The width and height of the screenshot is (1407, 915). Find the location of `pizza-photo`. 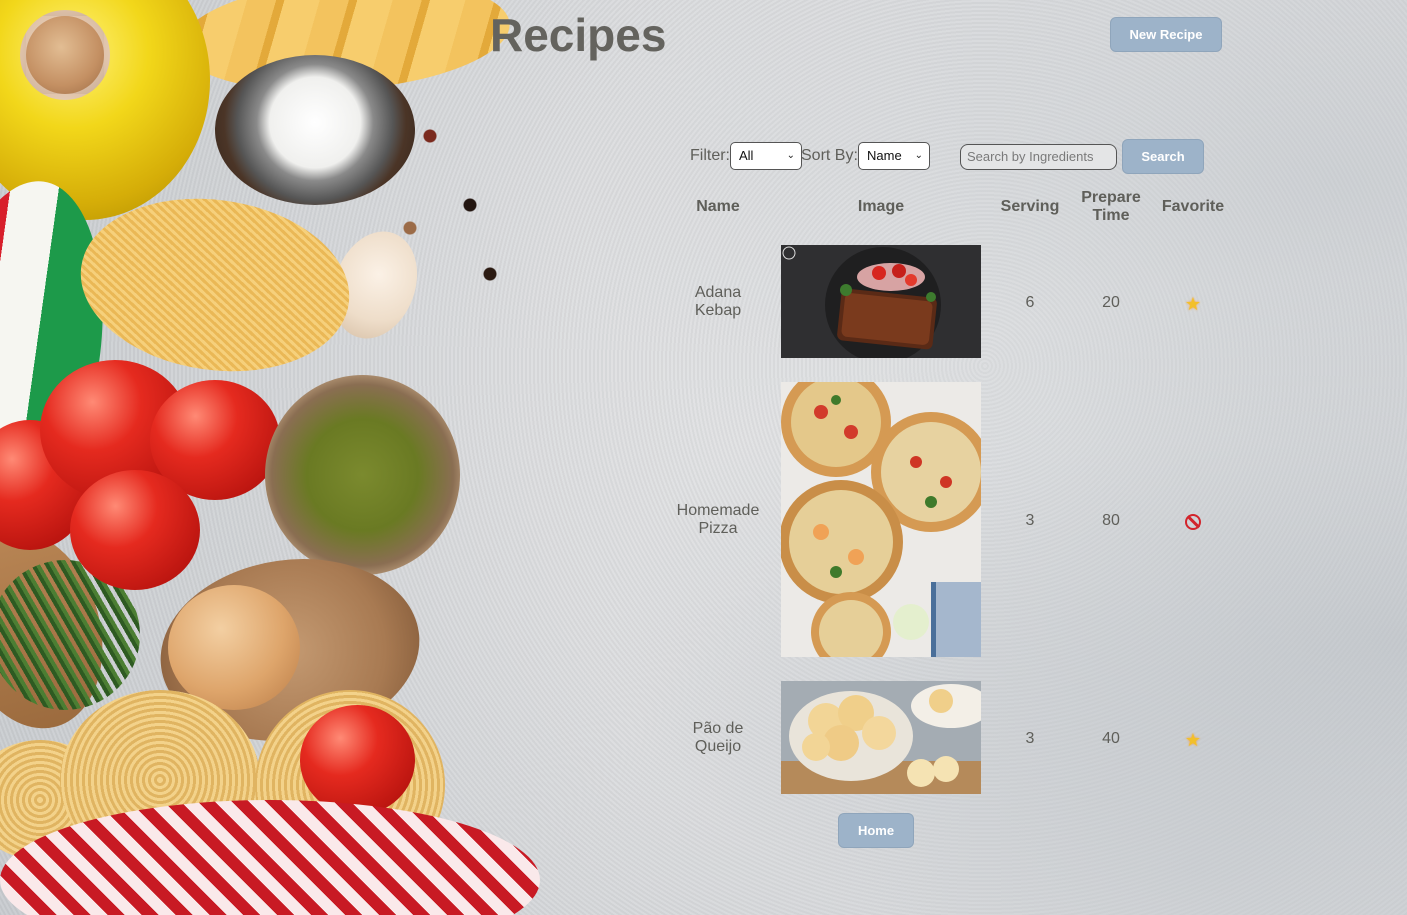

pizza-photo is located at coordinates (881, 519).